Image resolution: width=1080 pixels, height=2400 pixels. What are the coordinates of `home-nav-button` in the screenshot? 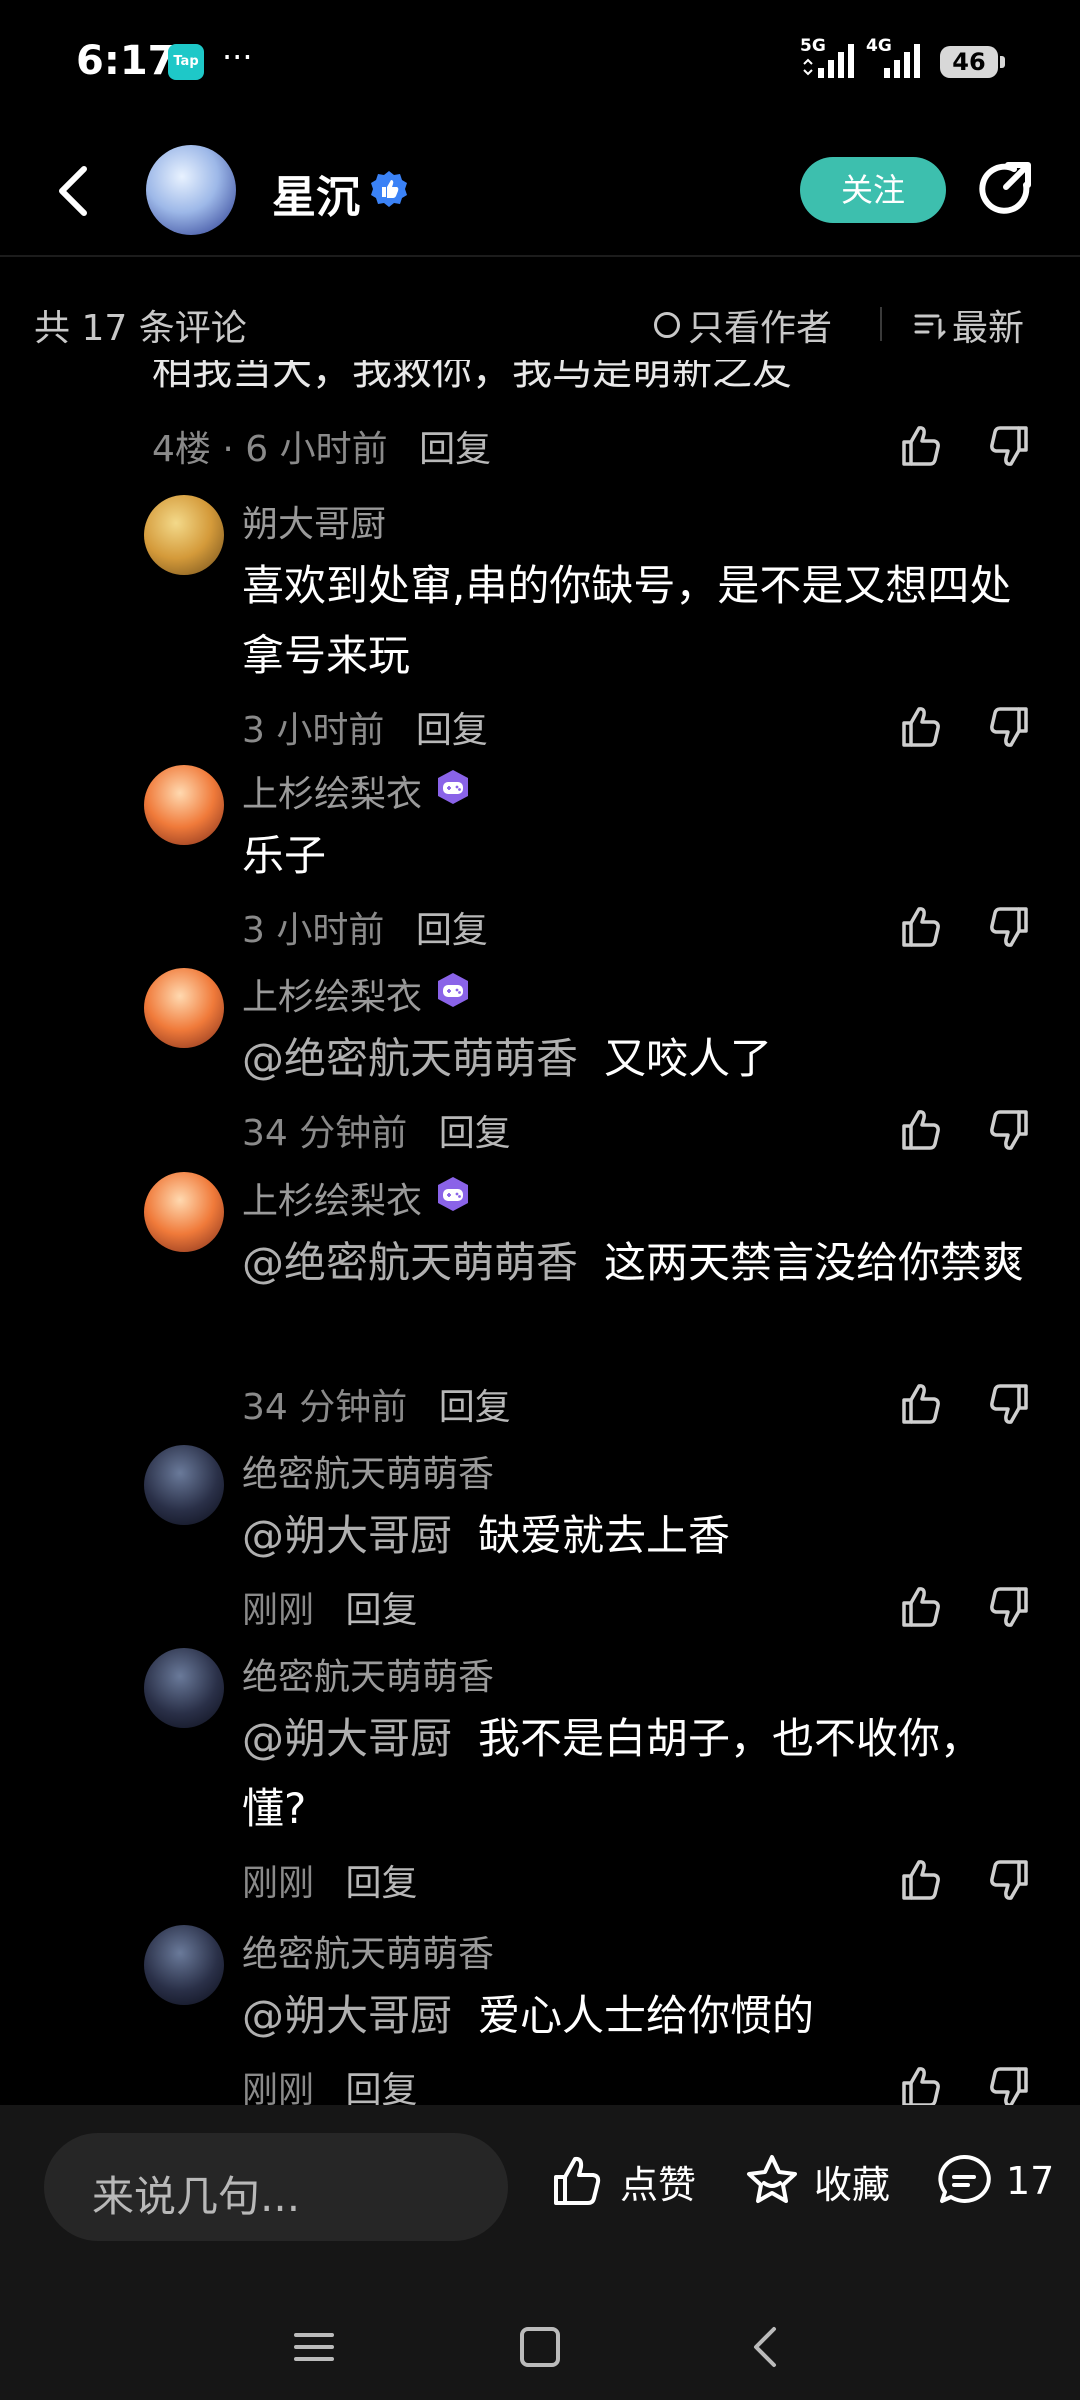 It's located at (540, 2347).